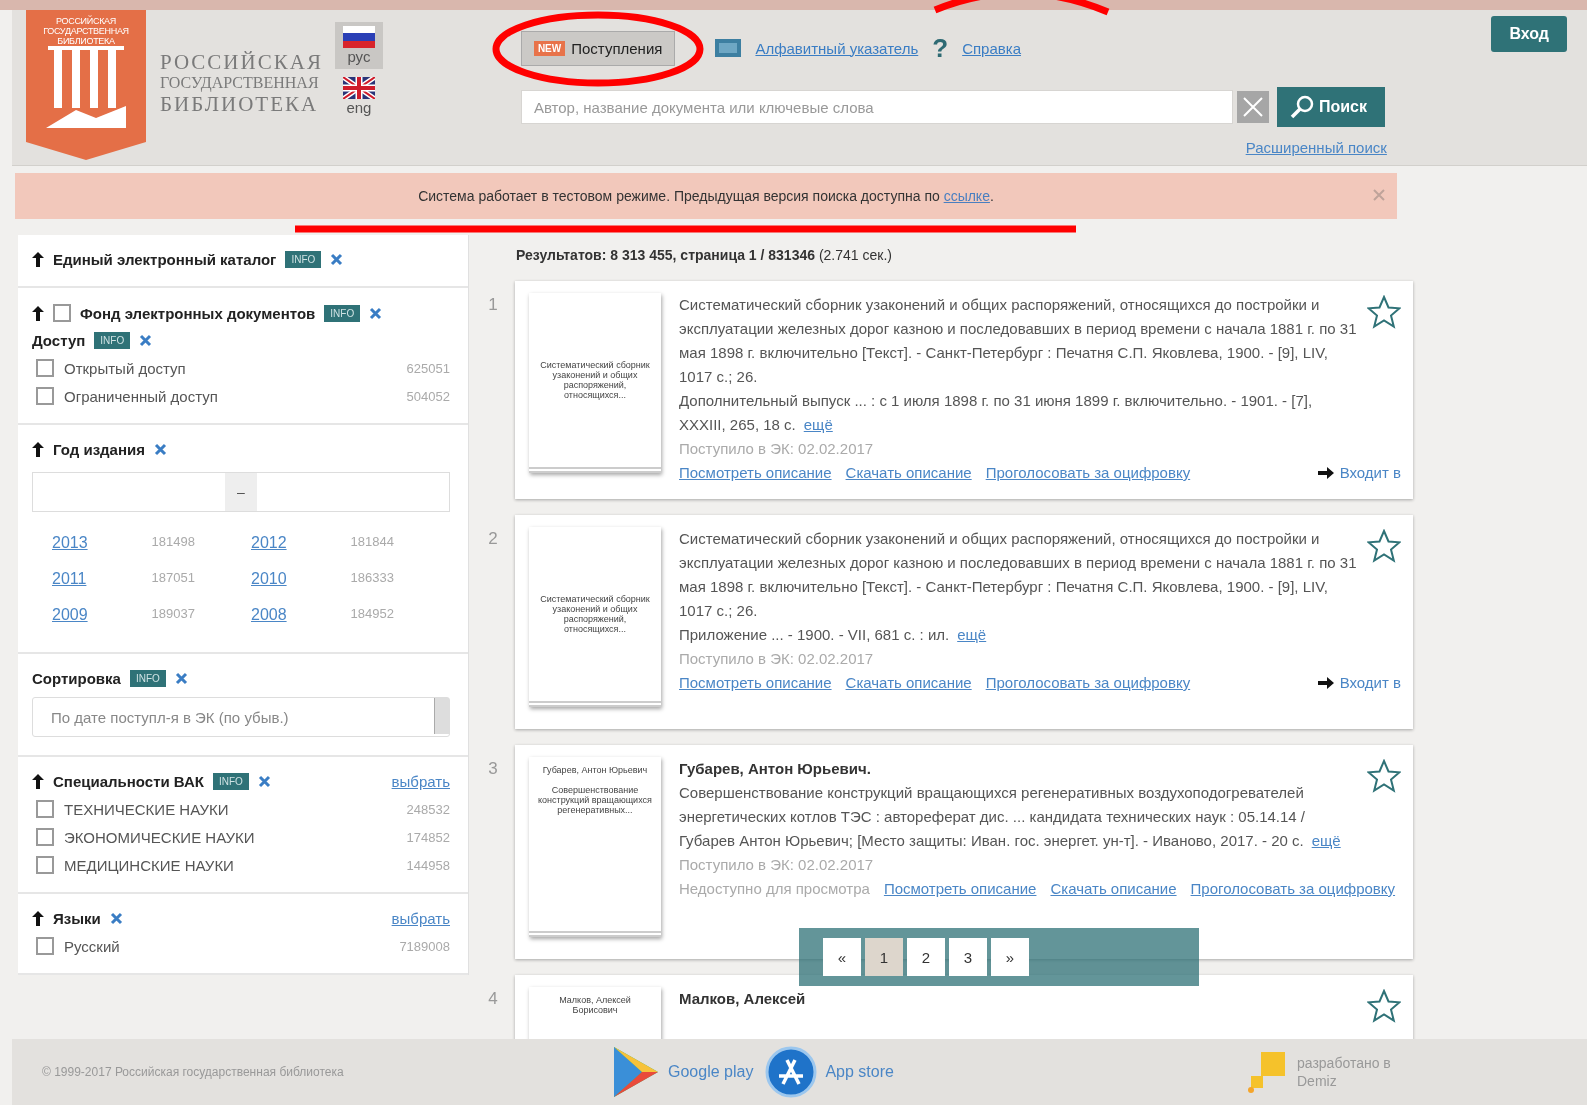 The width and height of the screenshot is (1587, 1105). What do you see at coordinates (842, 957) in the screenshot?
I see `page-button: «` at bounding box center [842, 957].